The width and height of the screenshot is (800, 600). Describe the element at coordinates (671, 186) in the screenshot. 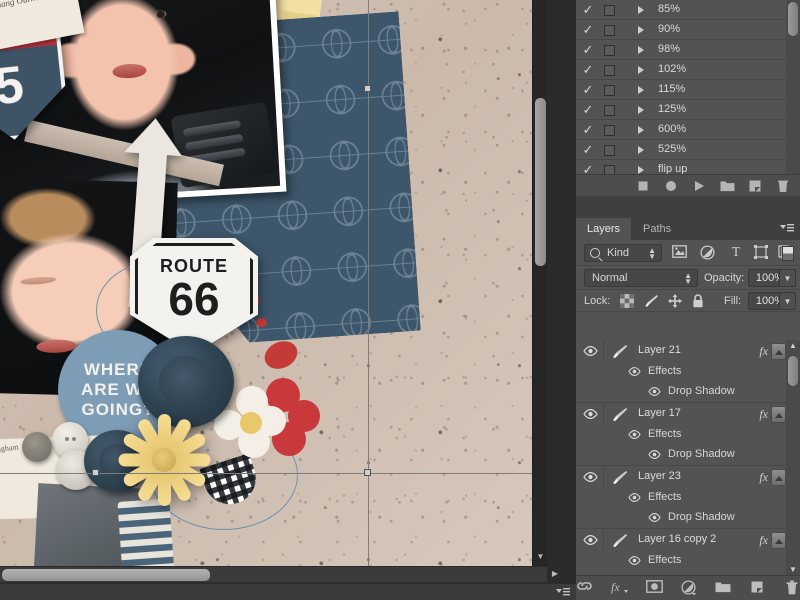

I see `record-button` at that location.